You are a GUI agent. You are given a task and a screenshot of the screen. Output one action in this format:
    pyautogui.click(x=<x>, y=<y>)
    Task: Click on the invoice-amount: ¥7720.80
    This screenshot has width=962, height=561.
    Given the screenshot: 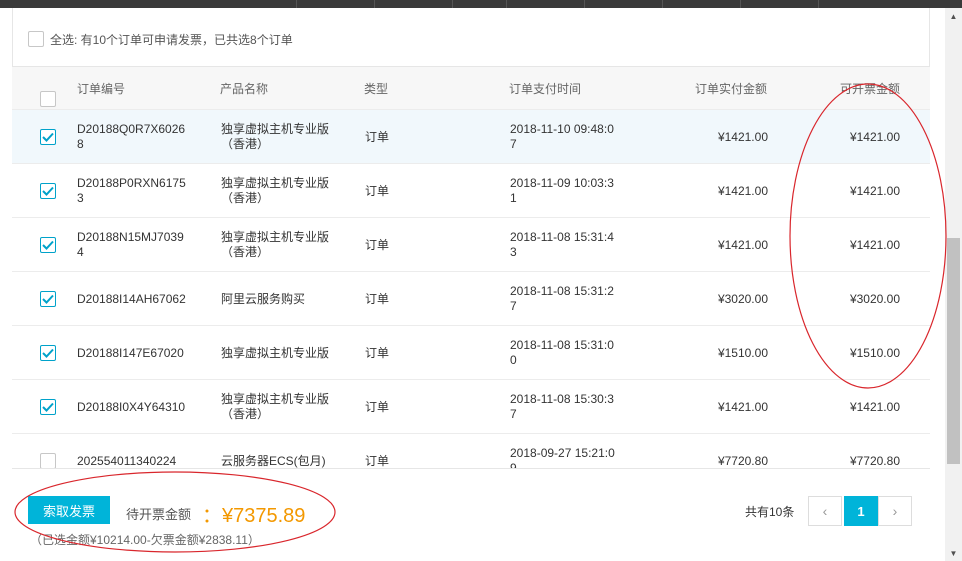 What is the action you would take?
    pyautogui.click(x=874, y=460)
    